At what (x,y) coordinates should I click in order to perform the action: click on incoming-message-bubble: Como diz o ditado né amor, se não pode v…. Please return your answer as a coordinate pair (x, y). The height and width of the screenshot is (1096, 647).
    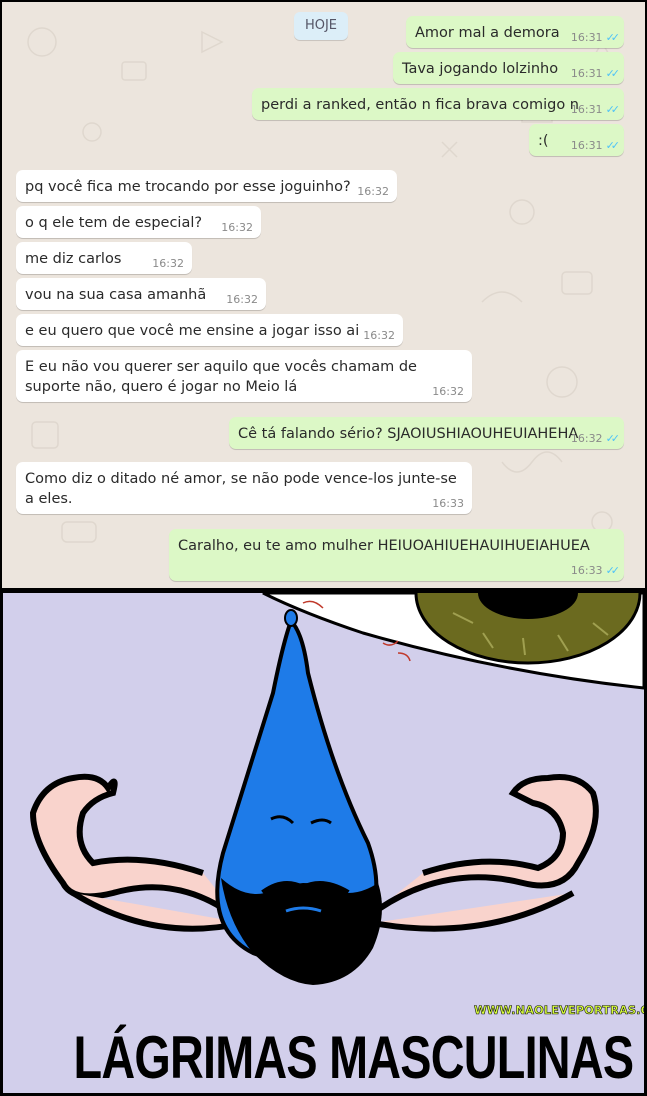
    Looking at the image, I should click on (244, 488).